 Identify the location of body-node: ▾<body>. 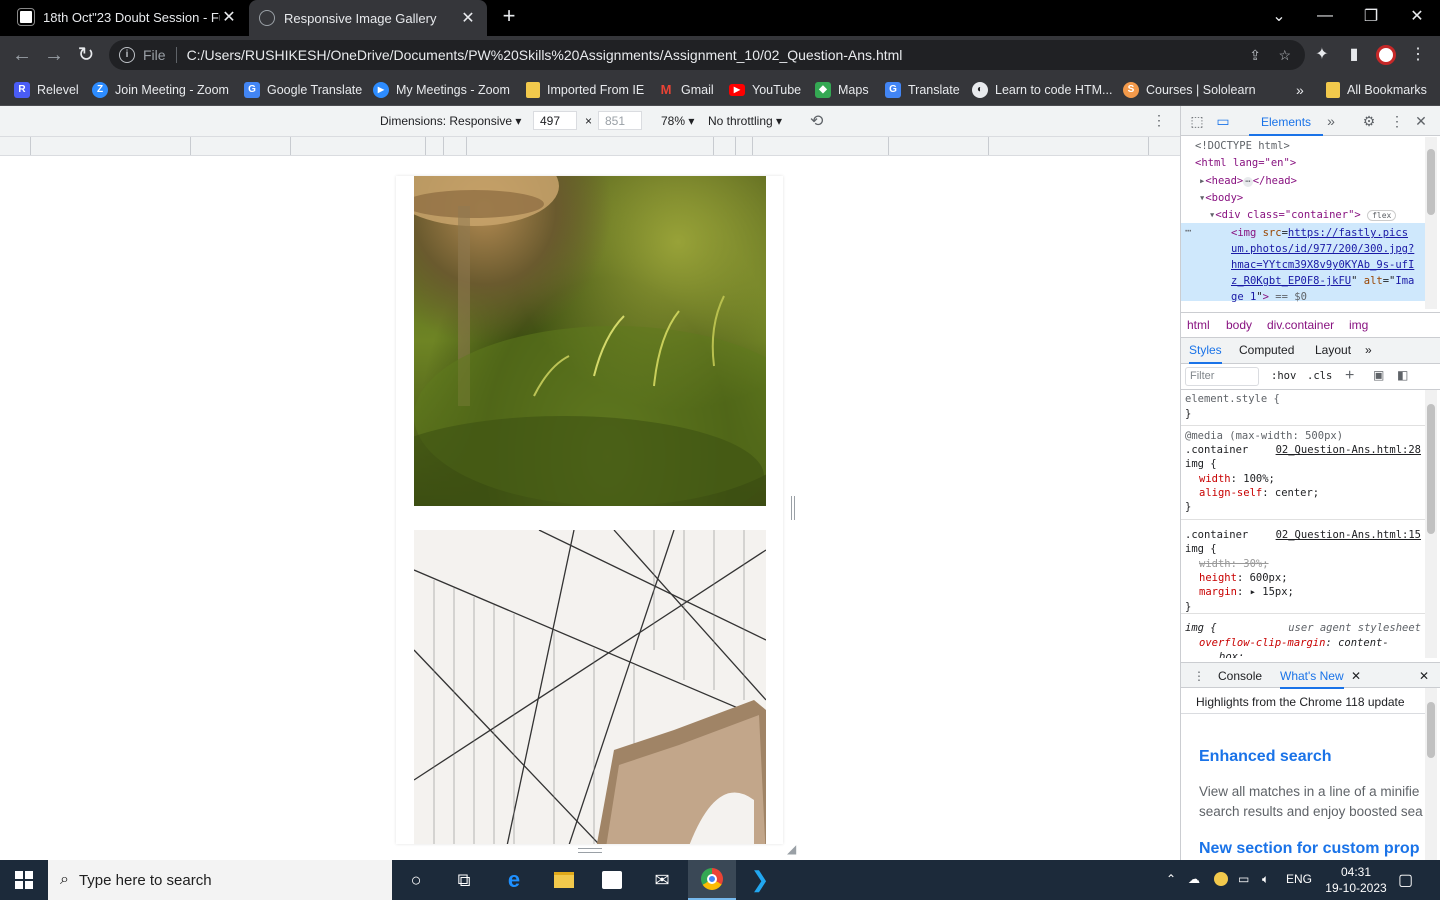
(1319, 198).